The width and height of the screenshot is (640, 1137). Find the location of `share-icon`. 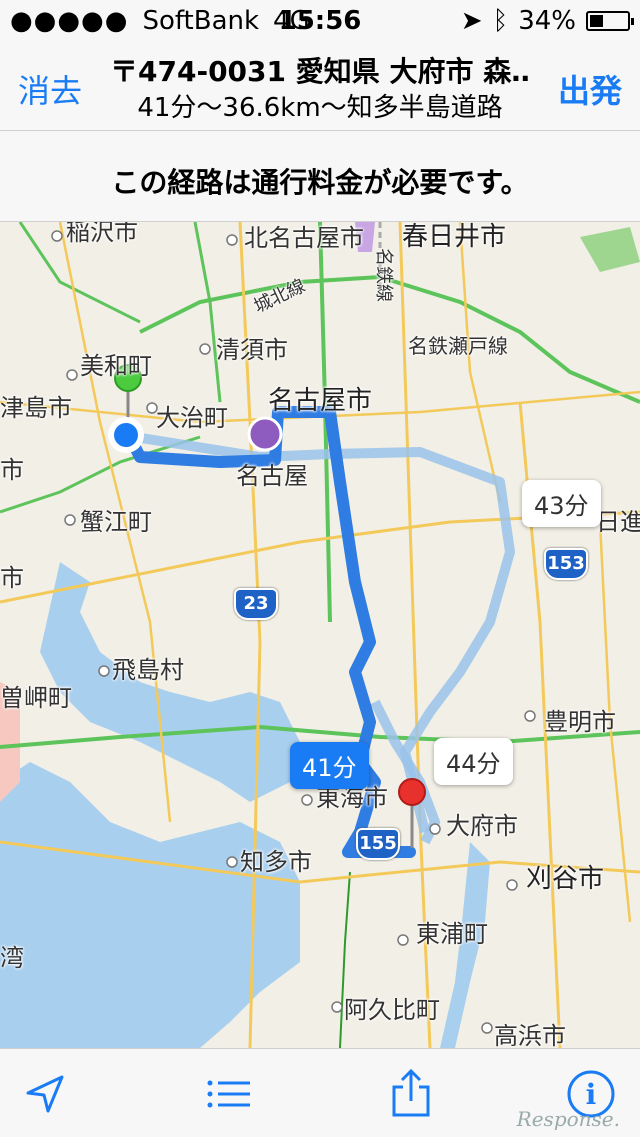

share-icon is located at coordinates (411, 1093).